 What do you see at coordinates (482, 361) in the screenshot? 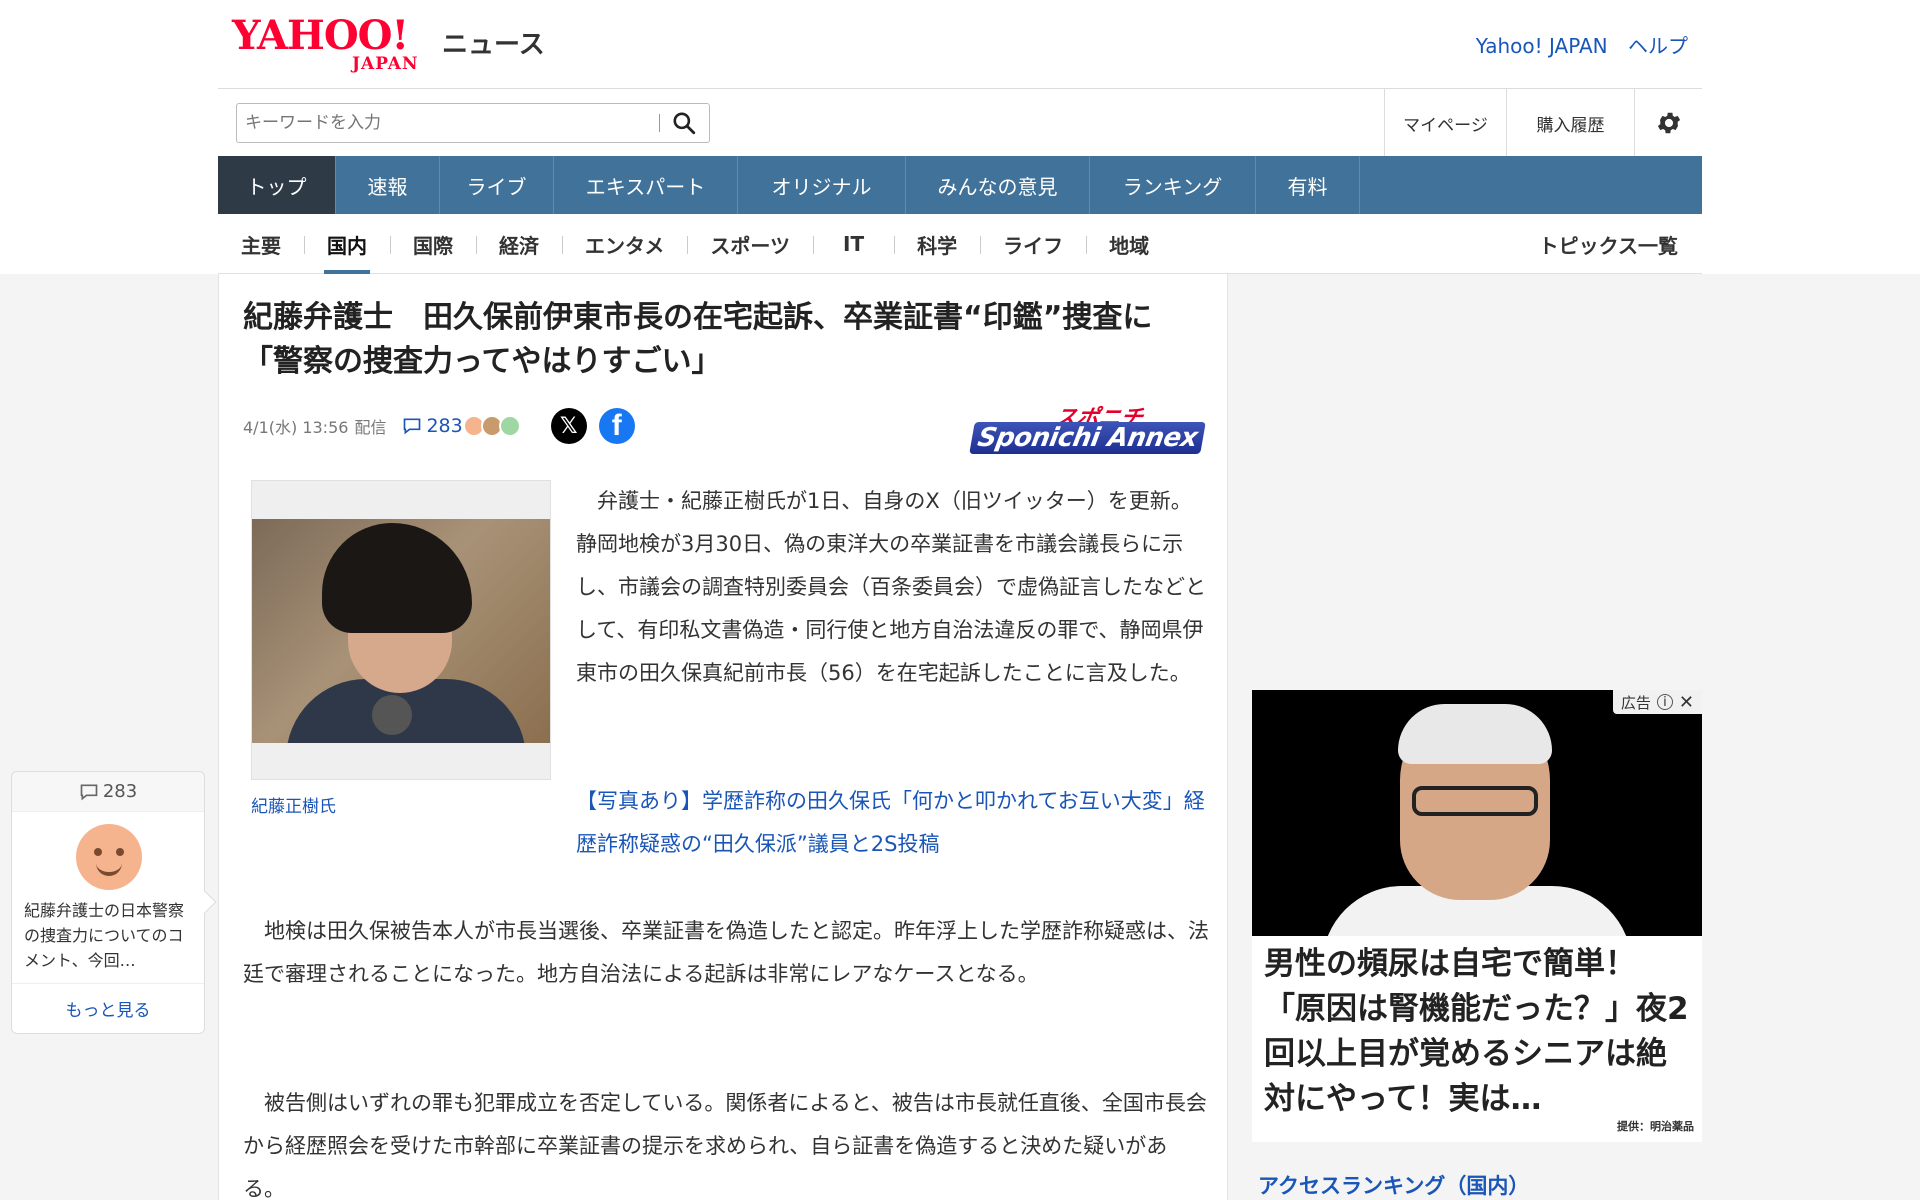
I see `headline-line-2: 「警察の捜査力ってやはりすごい」` at bounding box center [482, 361].